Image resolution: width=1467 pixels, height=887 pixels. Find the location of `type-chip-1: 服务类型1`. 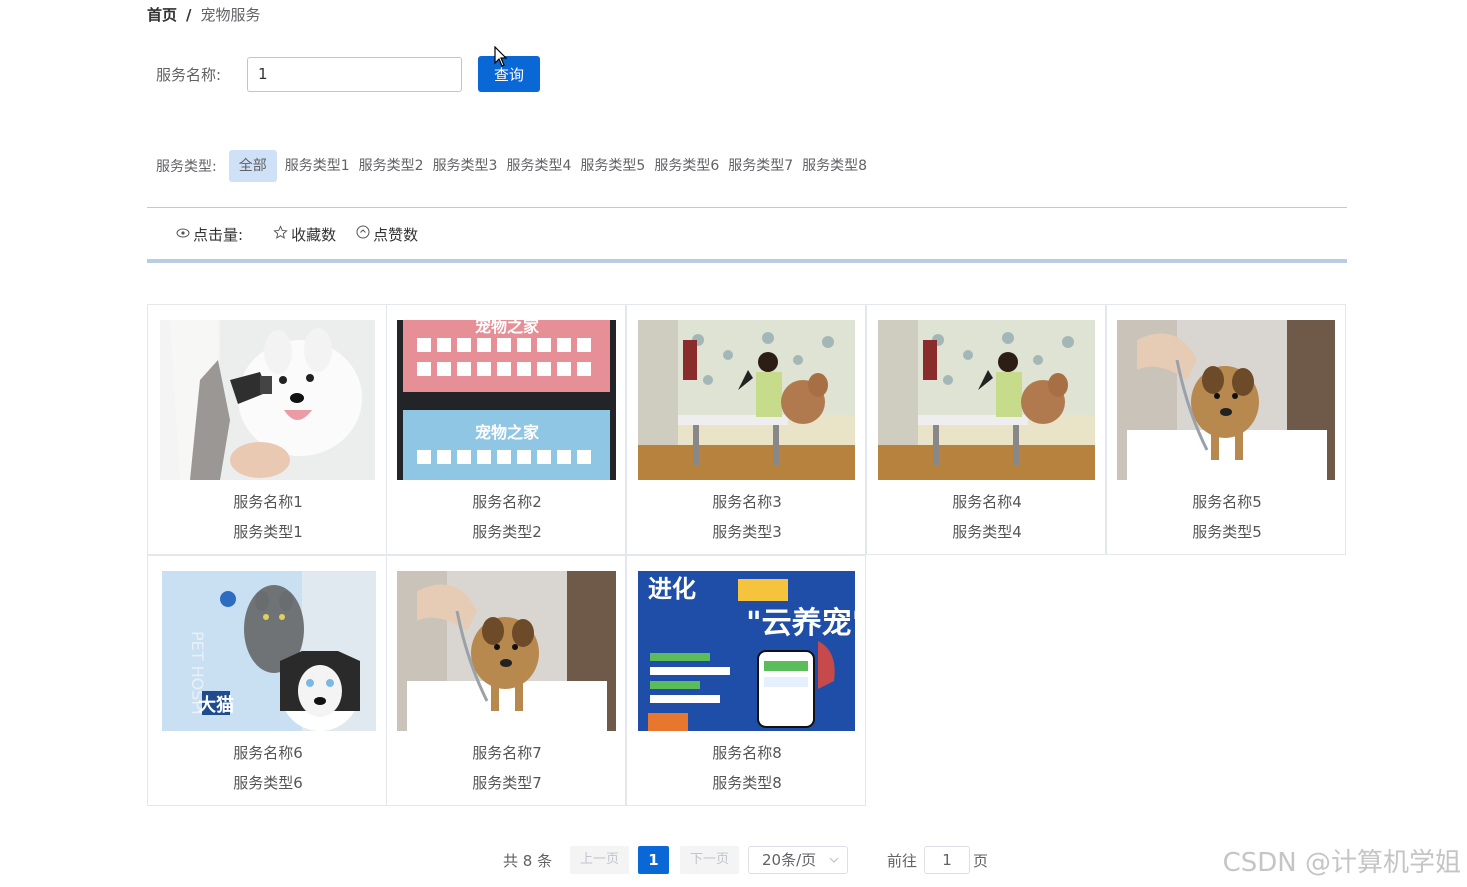

type-chip-1: 服务类型1 is located at coordinates (317, 166).